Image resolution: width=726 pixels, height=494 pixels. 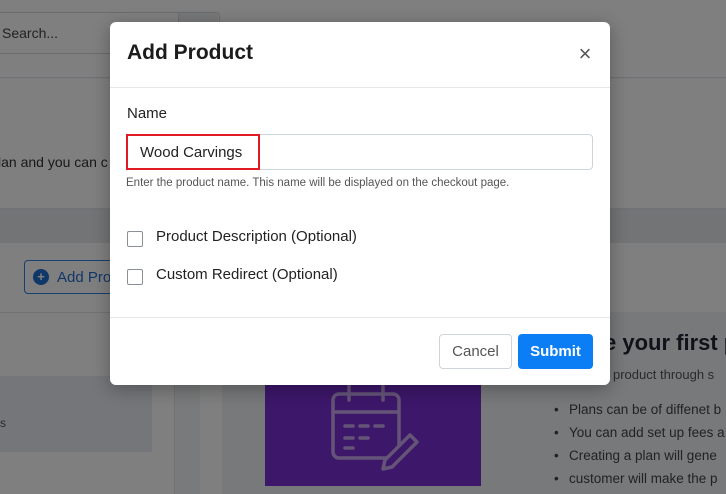 I want to click on modal-header: Add Product ×, so click(x=360, y=55).